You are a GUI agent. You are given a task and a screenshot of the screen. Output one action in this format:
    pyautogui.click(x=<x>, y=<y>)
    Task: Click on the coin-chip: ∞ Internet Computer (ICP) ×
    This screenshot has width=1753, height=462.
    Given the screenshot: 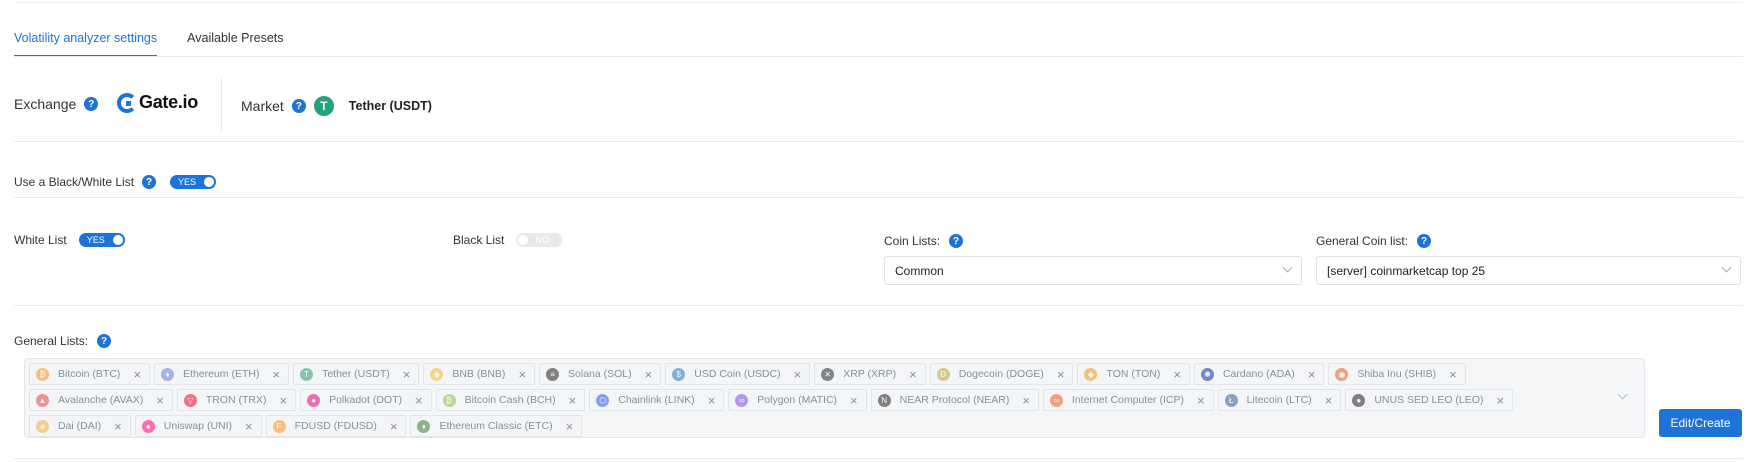 What is the action you would take?
    pyautogui.click(x=1128, y=400)
    